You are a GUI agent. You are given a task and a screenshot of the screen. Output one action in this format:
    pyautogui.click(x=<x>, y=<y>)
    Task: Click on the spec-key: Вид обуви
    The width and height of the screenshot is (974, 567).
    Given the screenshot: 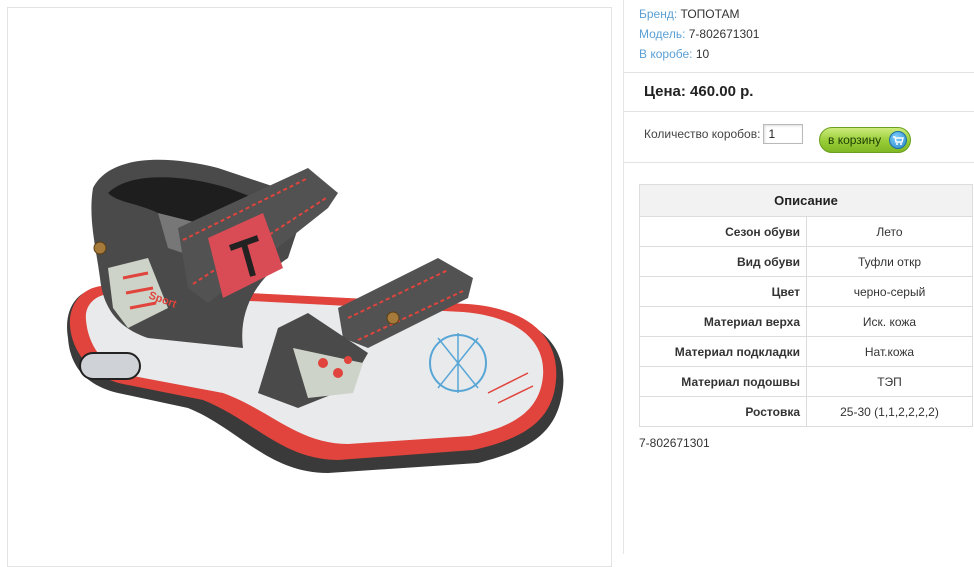 What is the action you would take?
    pyautogui.click(x=723, y=261)
    